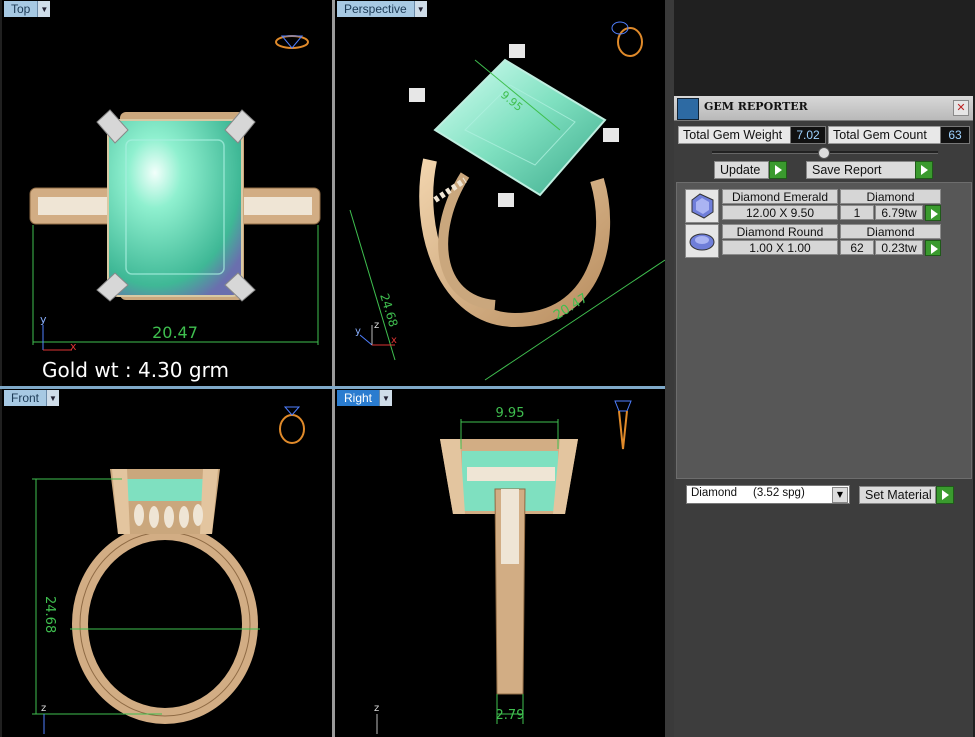 This screenshot has height=737, width=975. Describe the element at coordinates (503, 567) in the screenshot. I see `right-view-render: 9.95 2.79 z` at that location.